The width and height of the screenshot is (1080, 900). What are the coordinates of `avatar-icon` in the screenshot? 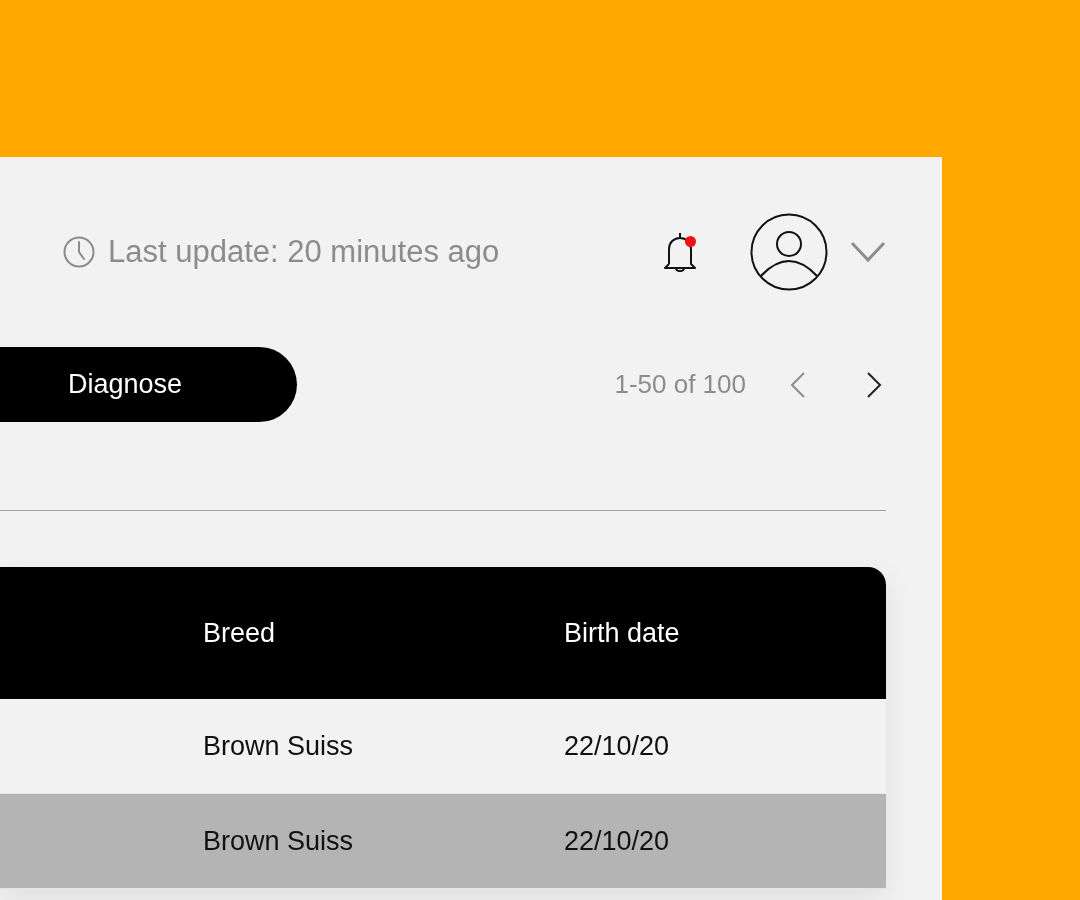 It's located at (789, 252).